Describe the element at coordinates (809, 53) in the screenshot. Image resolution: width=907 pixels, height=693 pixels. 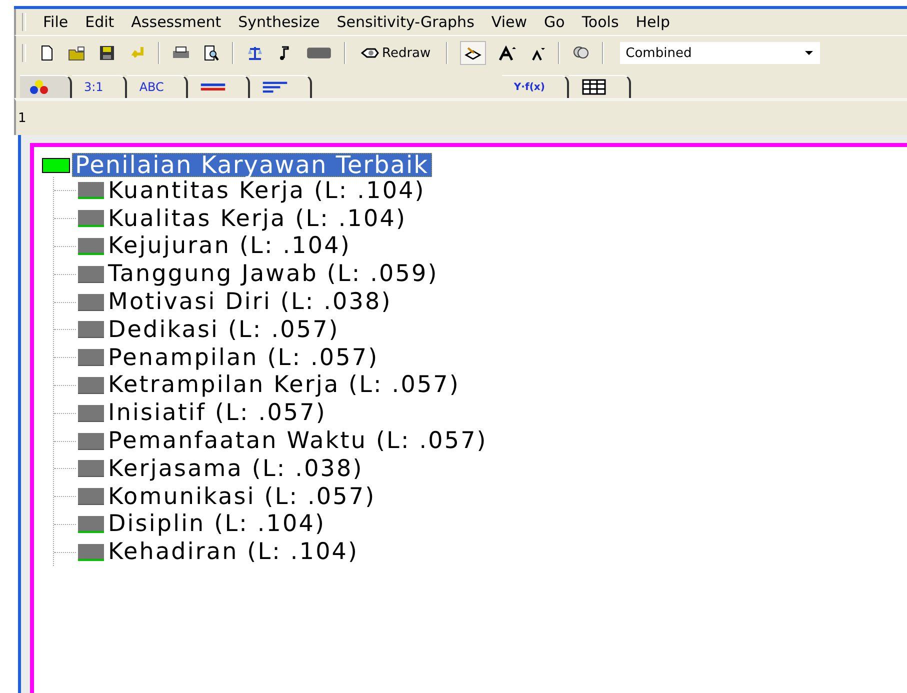
I see `caret-icon` at that location.